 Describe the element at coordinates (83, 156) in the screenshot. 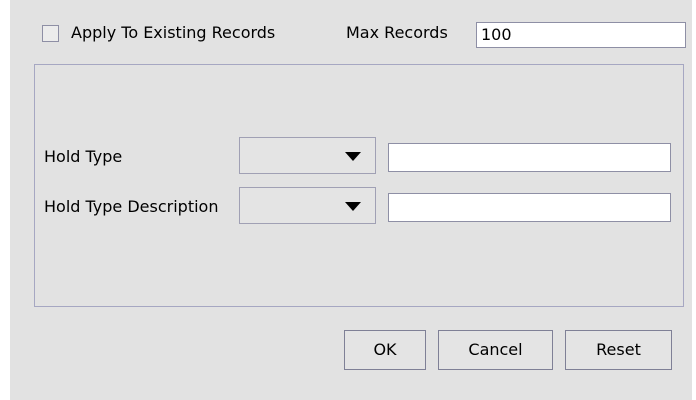

I see `hold-type-label: Hold Type` at that location.